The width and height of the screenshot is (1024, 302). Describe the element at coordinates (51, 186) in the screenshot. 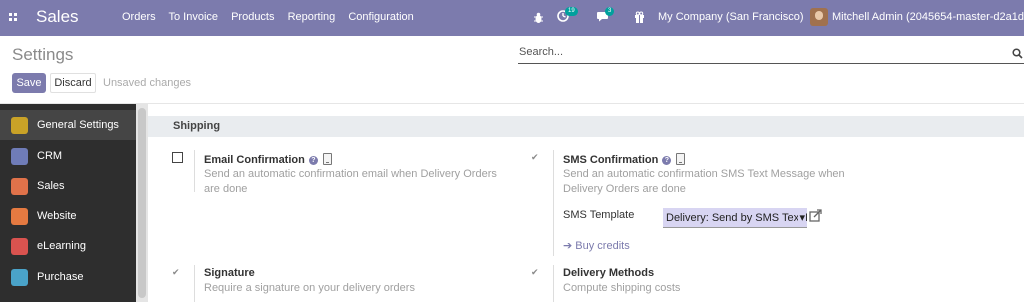

I see `sidebar-item-label: Sales` at that location.